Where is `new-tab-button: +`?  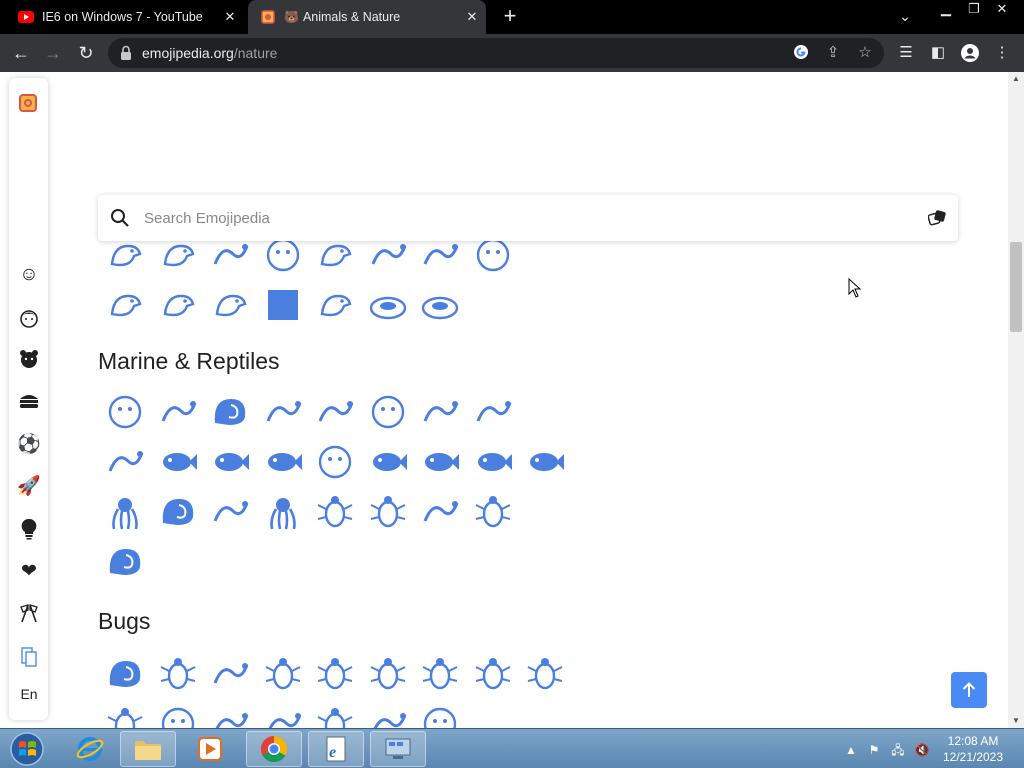
new-tab-button: + is located at coordinates (510, 17).